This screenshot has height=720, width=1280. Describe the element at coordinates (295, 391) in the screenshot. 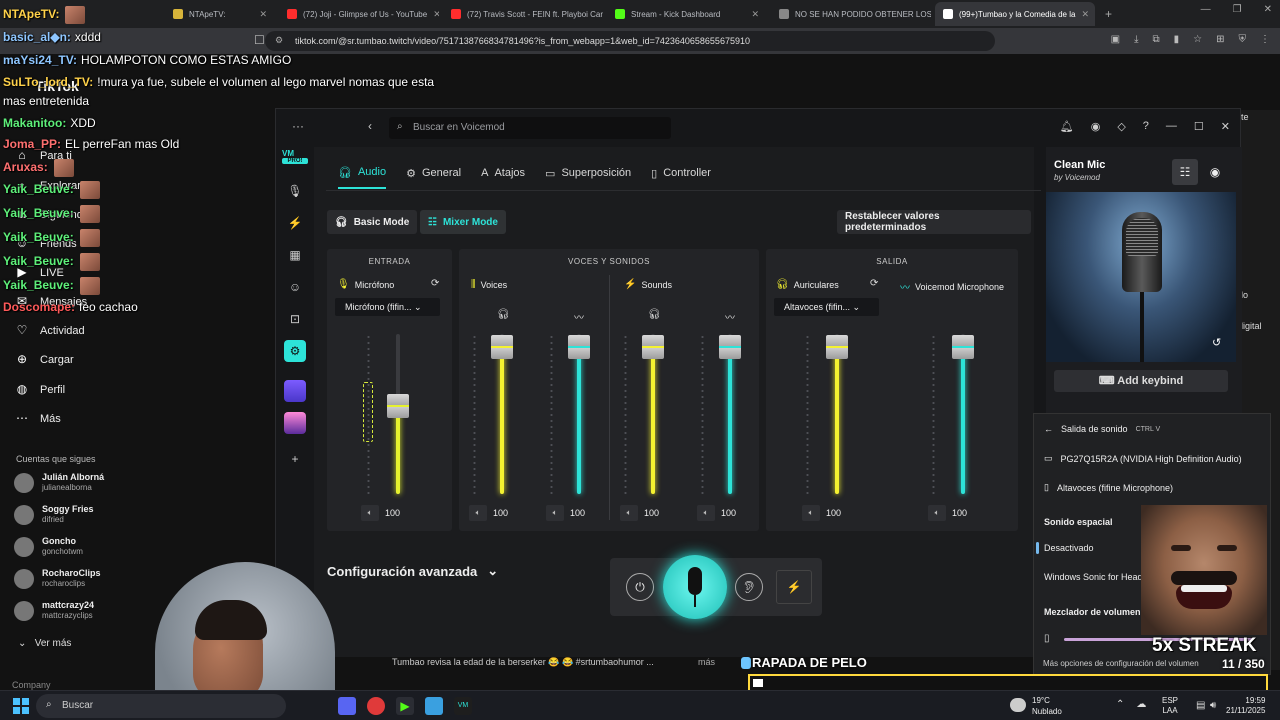

I see `app-tile-purple` at that location.